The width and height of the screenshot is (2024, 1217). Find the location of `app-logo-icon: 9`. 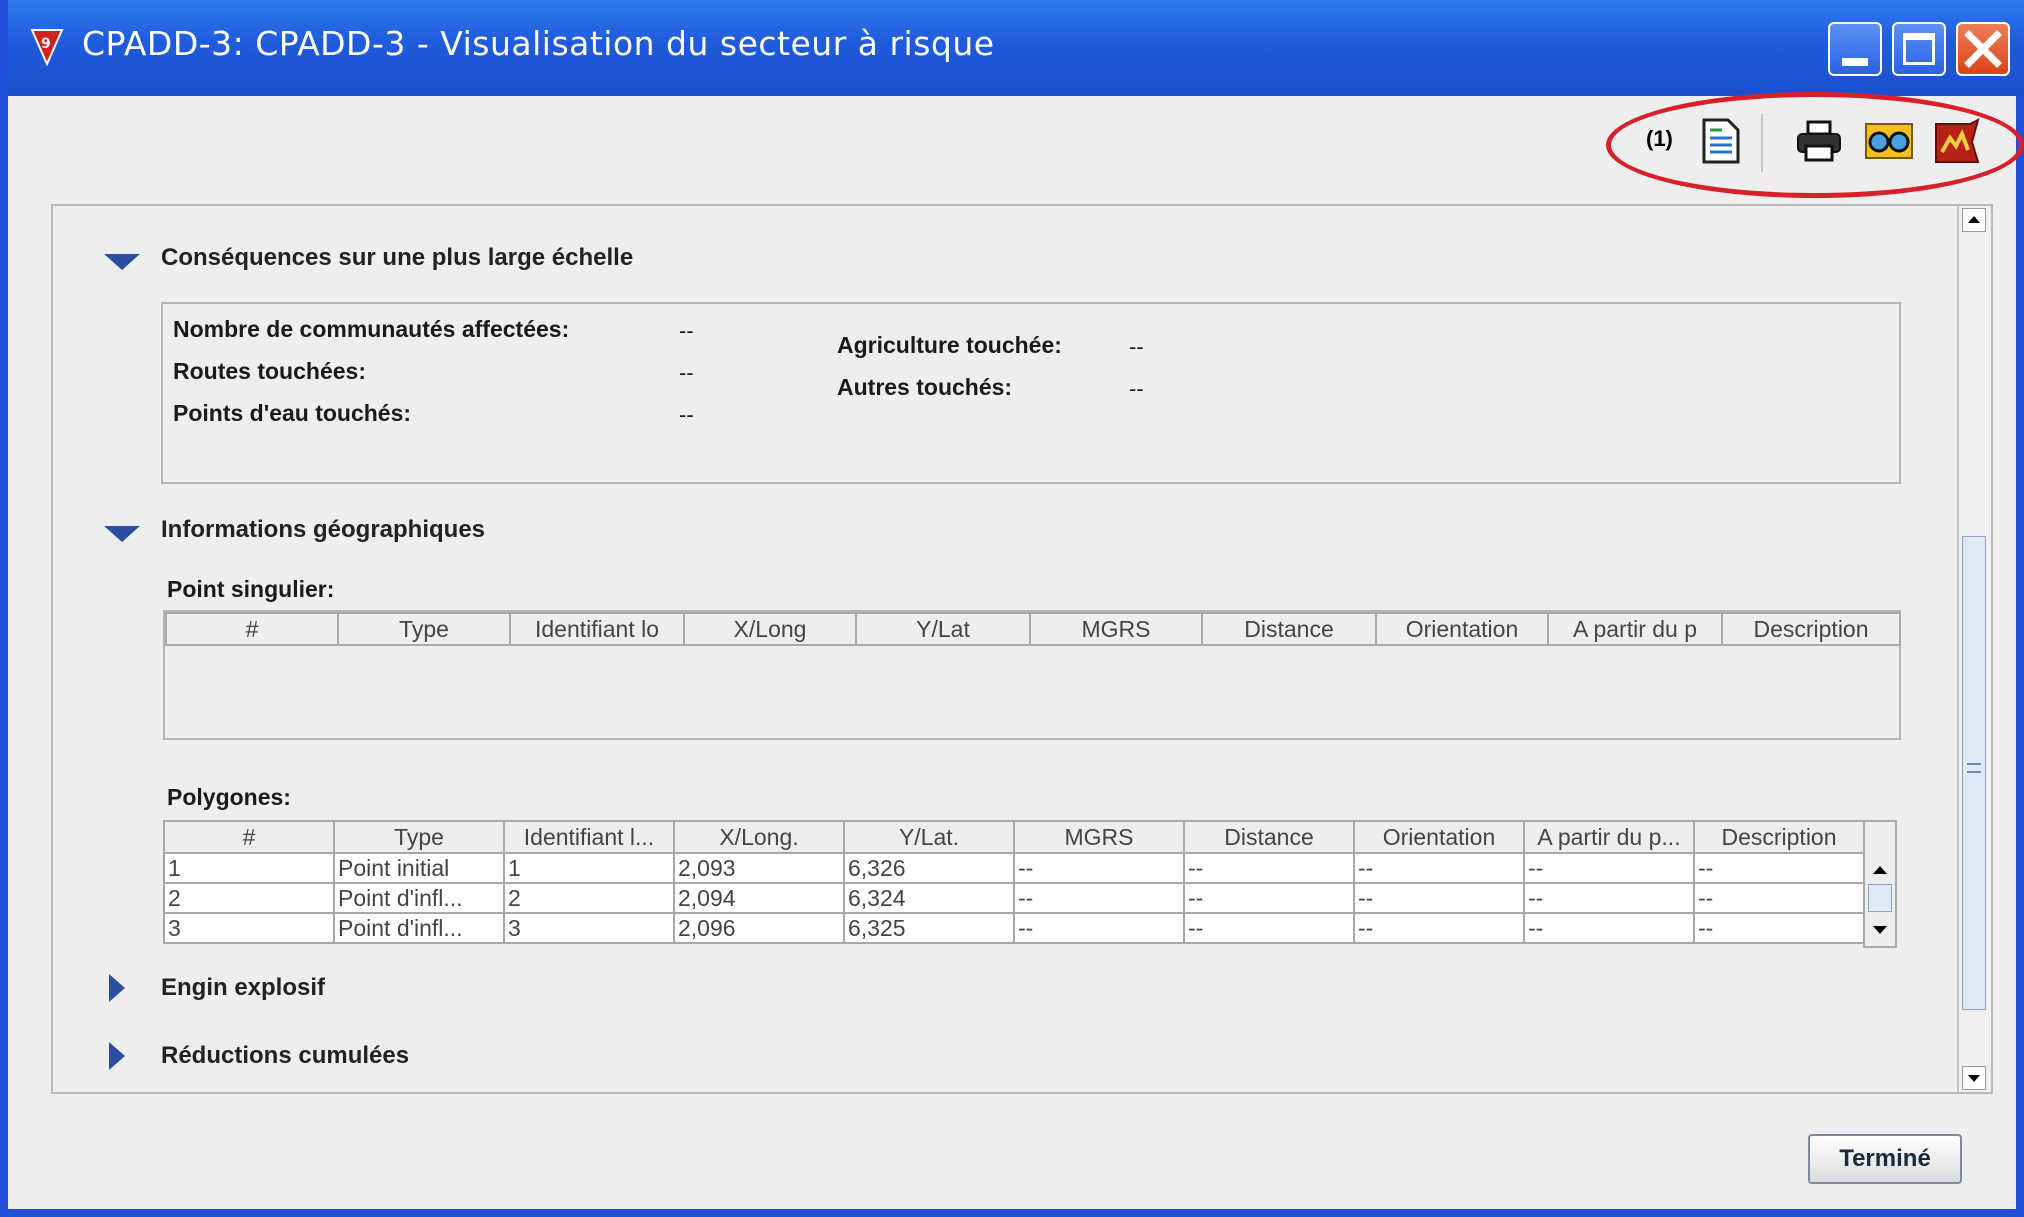

app-logo-icon: 9 is located at coordinates (47, 47).